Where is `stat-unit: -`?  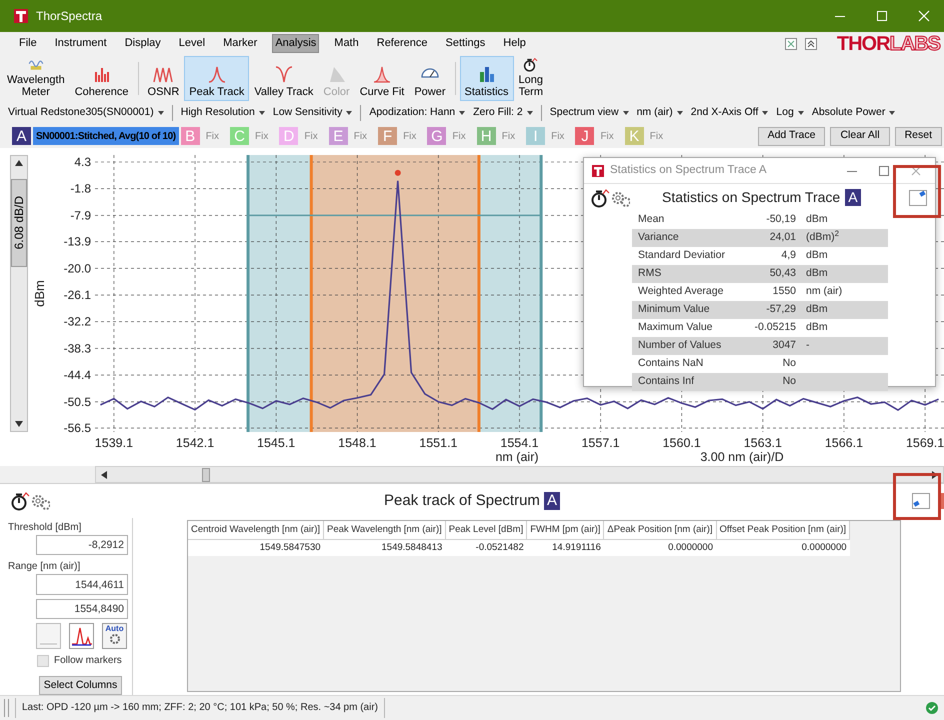
stat-unit: - is located at coordinates (807, 346).